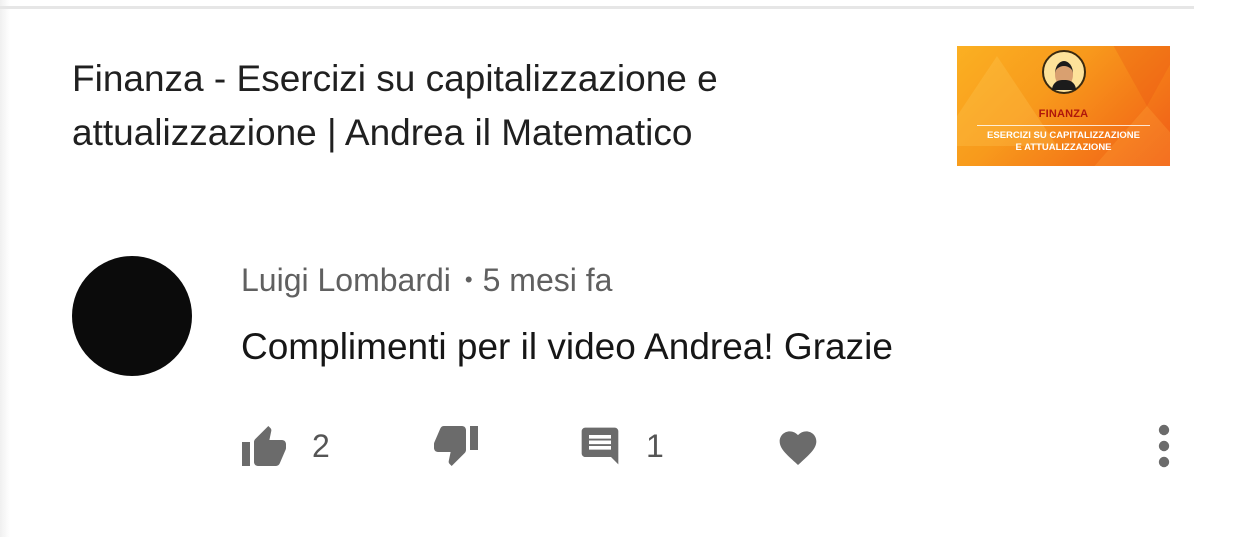  I want to click on avatar, so click(132, 316).